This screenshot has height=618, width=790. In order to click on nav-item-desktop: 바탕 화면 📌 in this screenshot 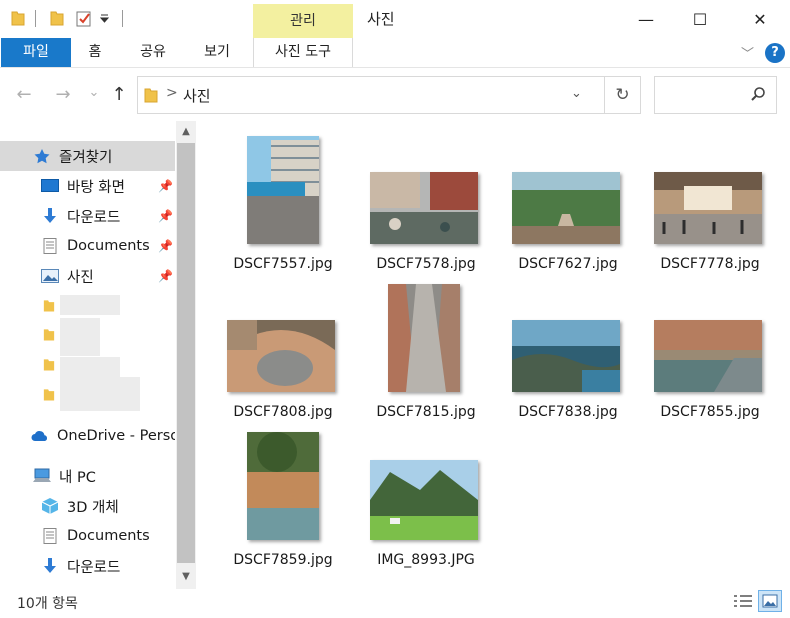, I will do `click(87, 186)`.